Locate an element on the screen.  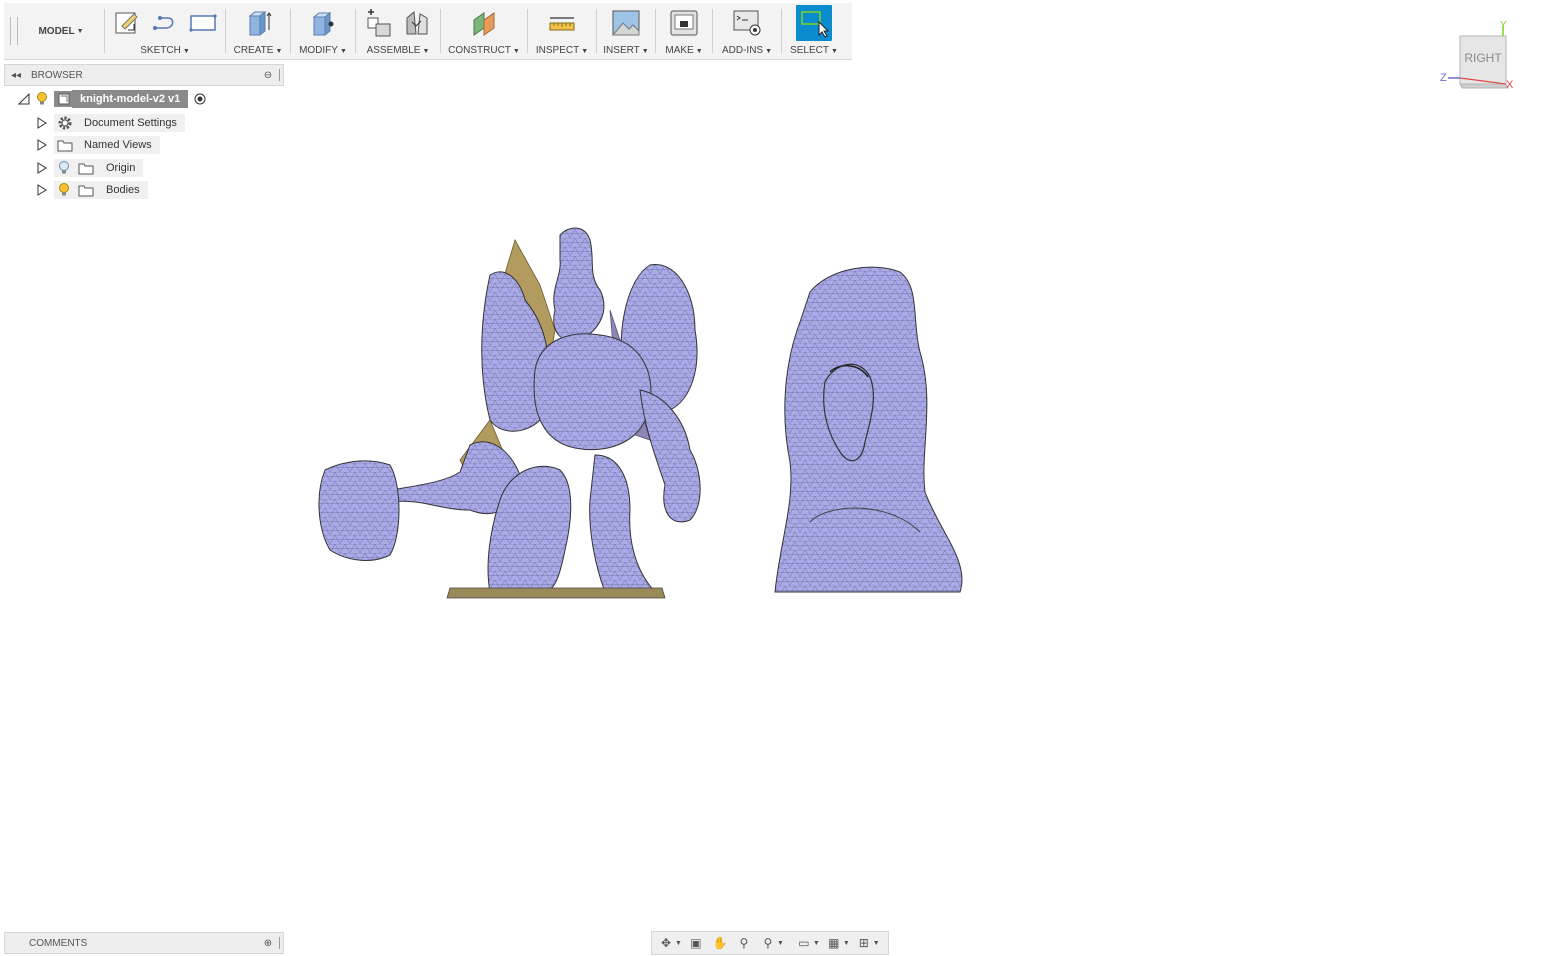
toolbar-grip is located at coordinates (14, 31).